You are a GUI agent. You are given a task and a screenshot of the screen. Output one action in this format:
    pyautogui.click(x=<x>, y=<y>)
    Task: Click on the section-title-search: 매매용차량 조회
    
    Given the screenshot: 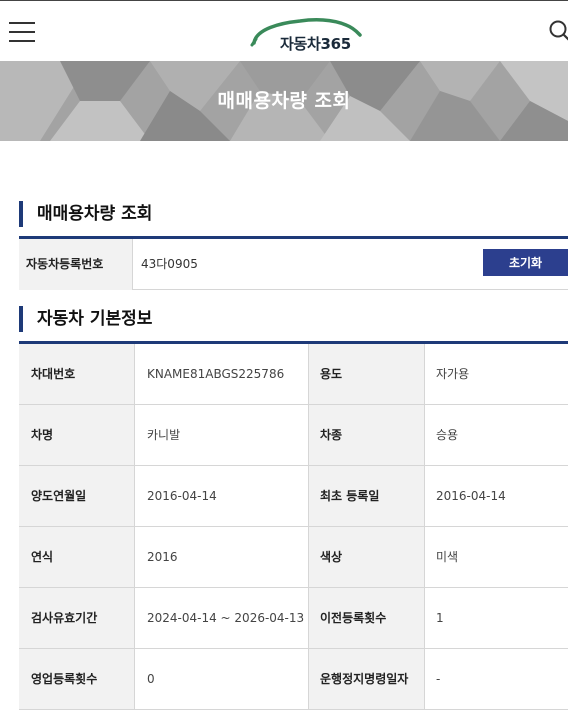 What is the action you would take?
    pyautogui.click(x=85, y=214)
    